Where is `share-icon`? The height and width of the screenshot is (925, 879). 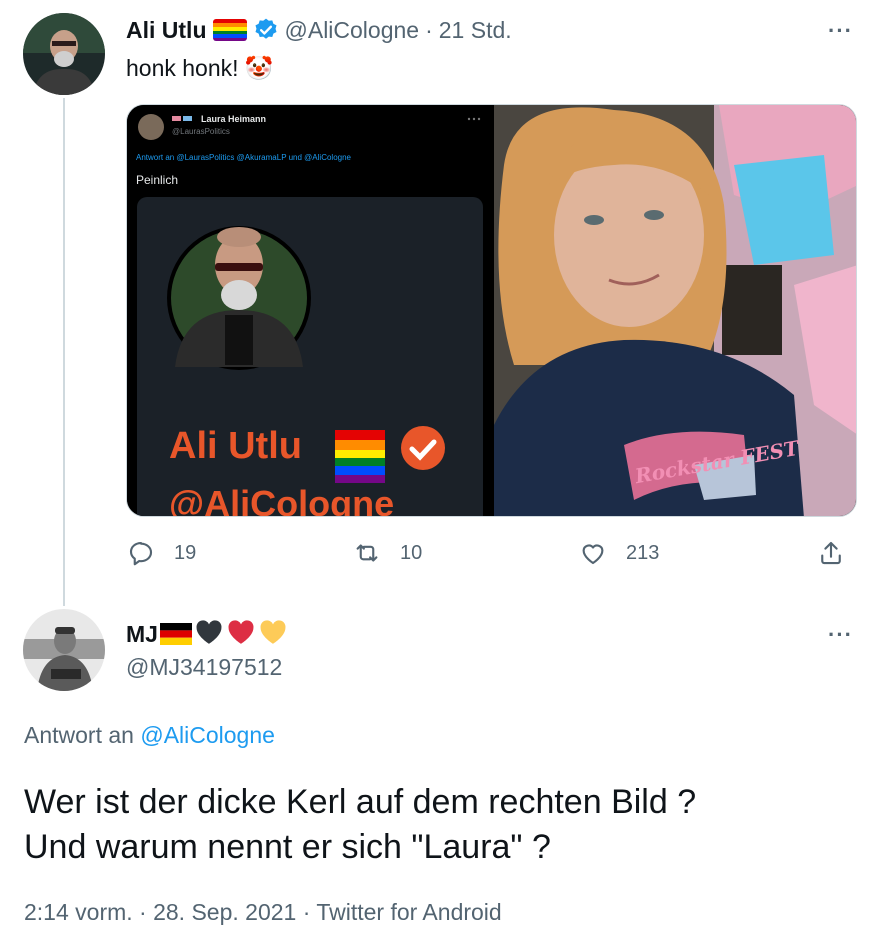
share-icon is located at coordinates (831, 553).